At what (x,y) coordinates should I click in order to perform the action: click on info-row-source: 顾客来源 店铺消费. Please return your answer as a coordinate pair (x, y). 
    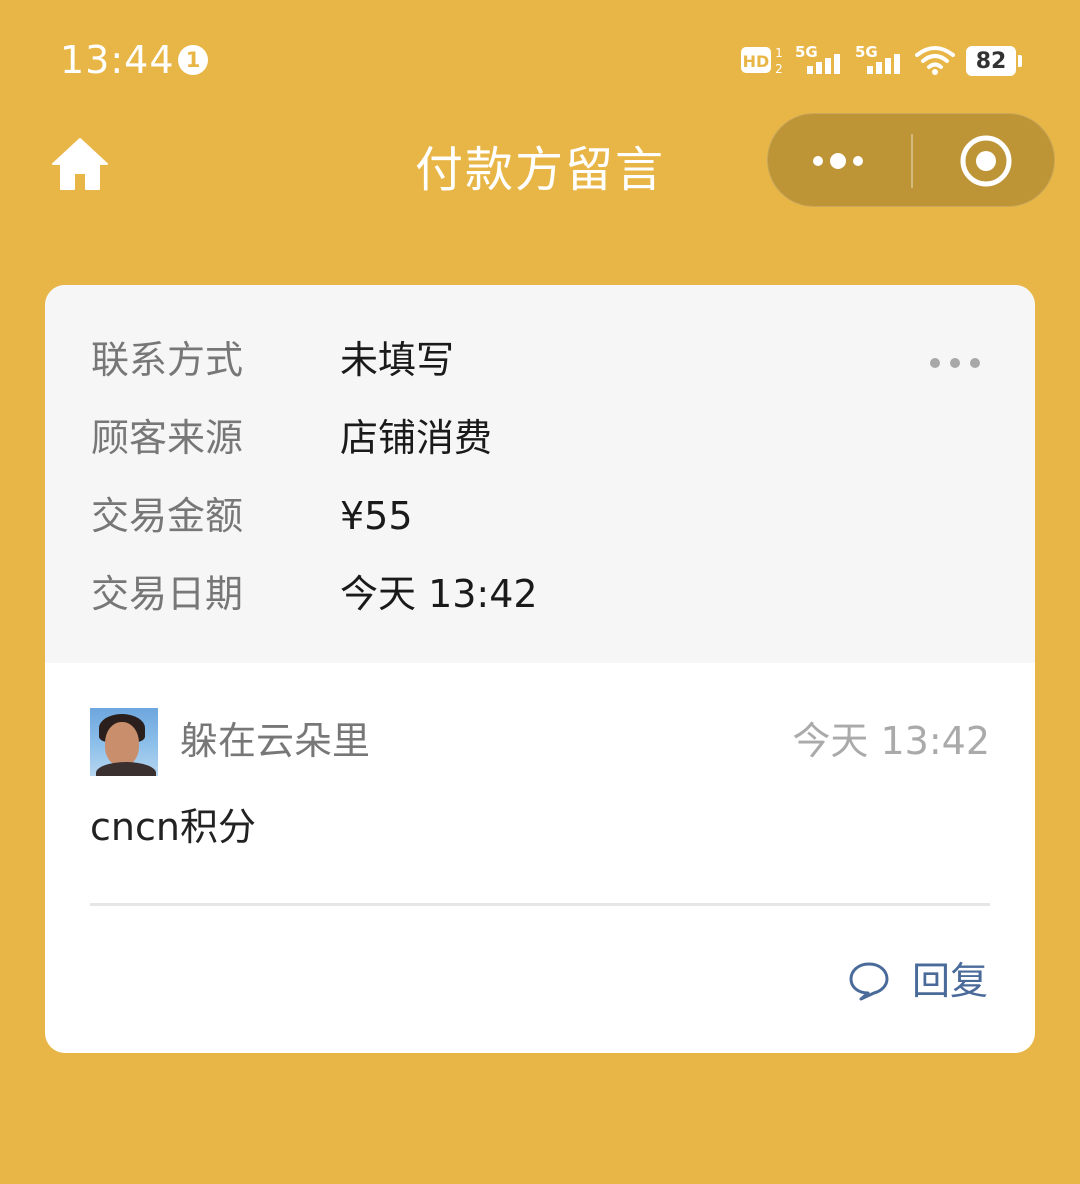
    Looking at the image, I should click on (540, 438).